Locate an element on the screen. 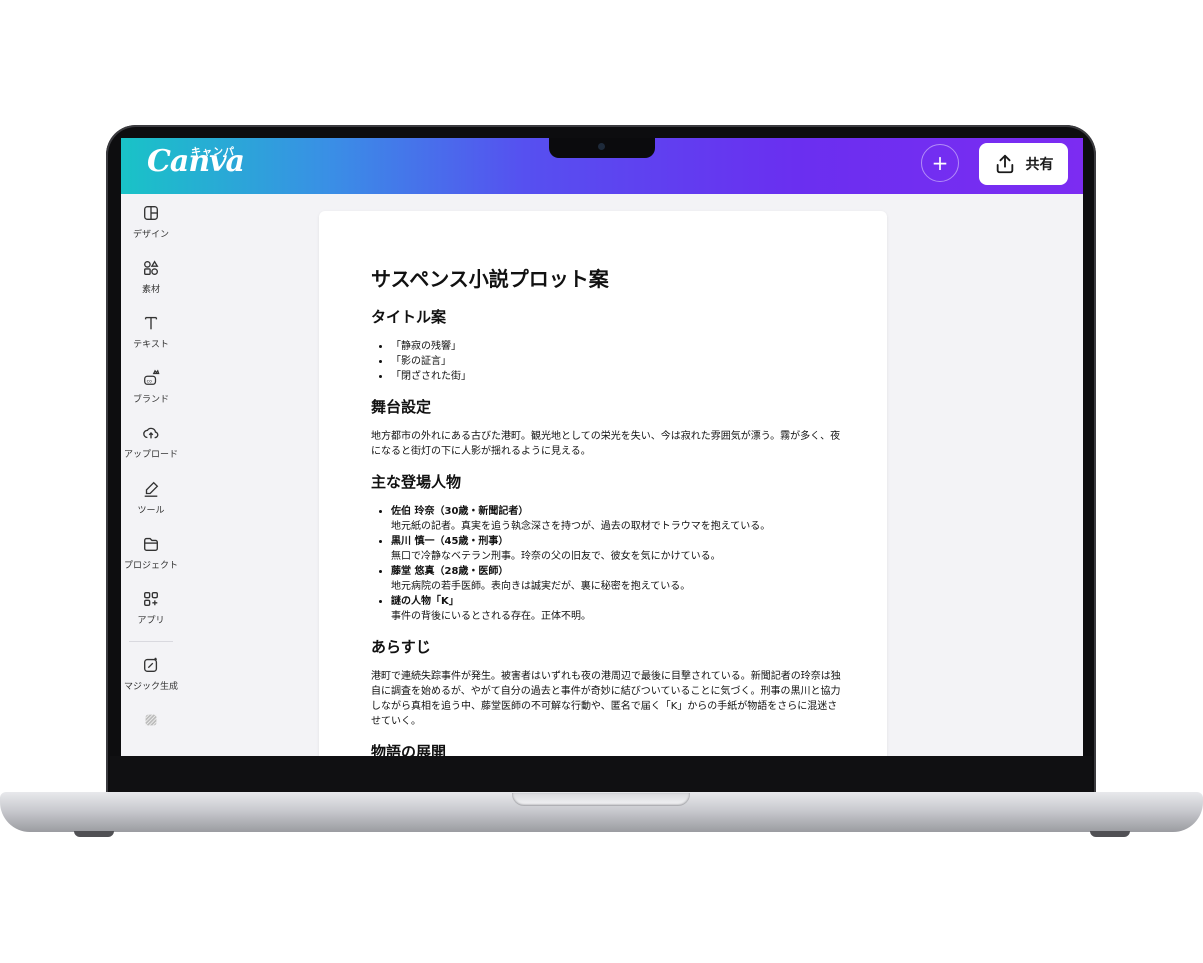  sidebar-item-apps: アプリ is located at coordinates (151, 607).